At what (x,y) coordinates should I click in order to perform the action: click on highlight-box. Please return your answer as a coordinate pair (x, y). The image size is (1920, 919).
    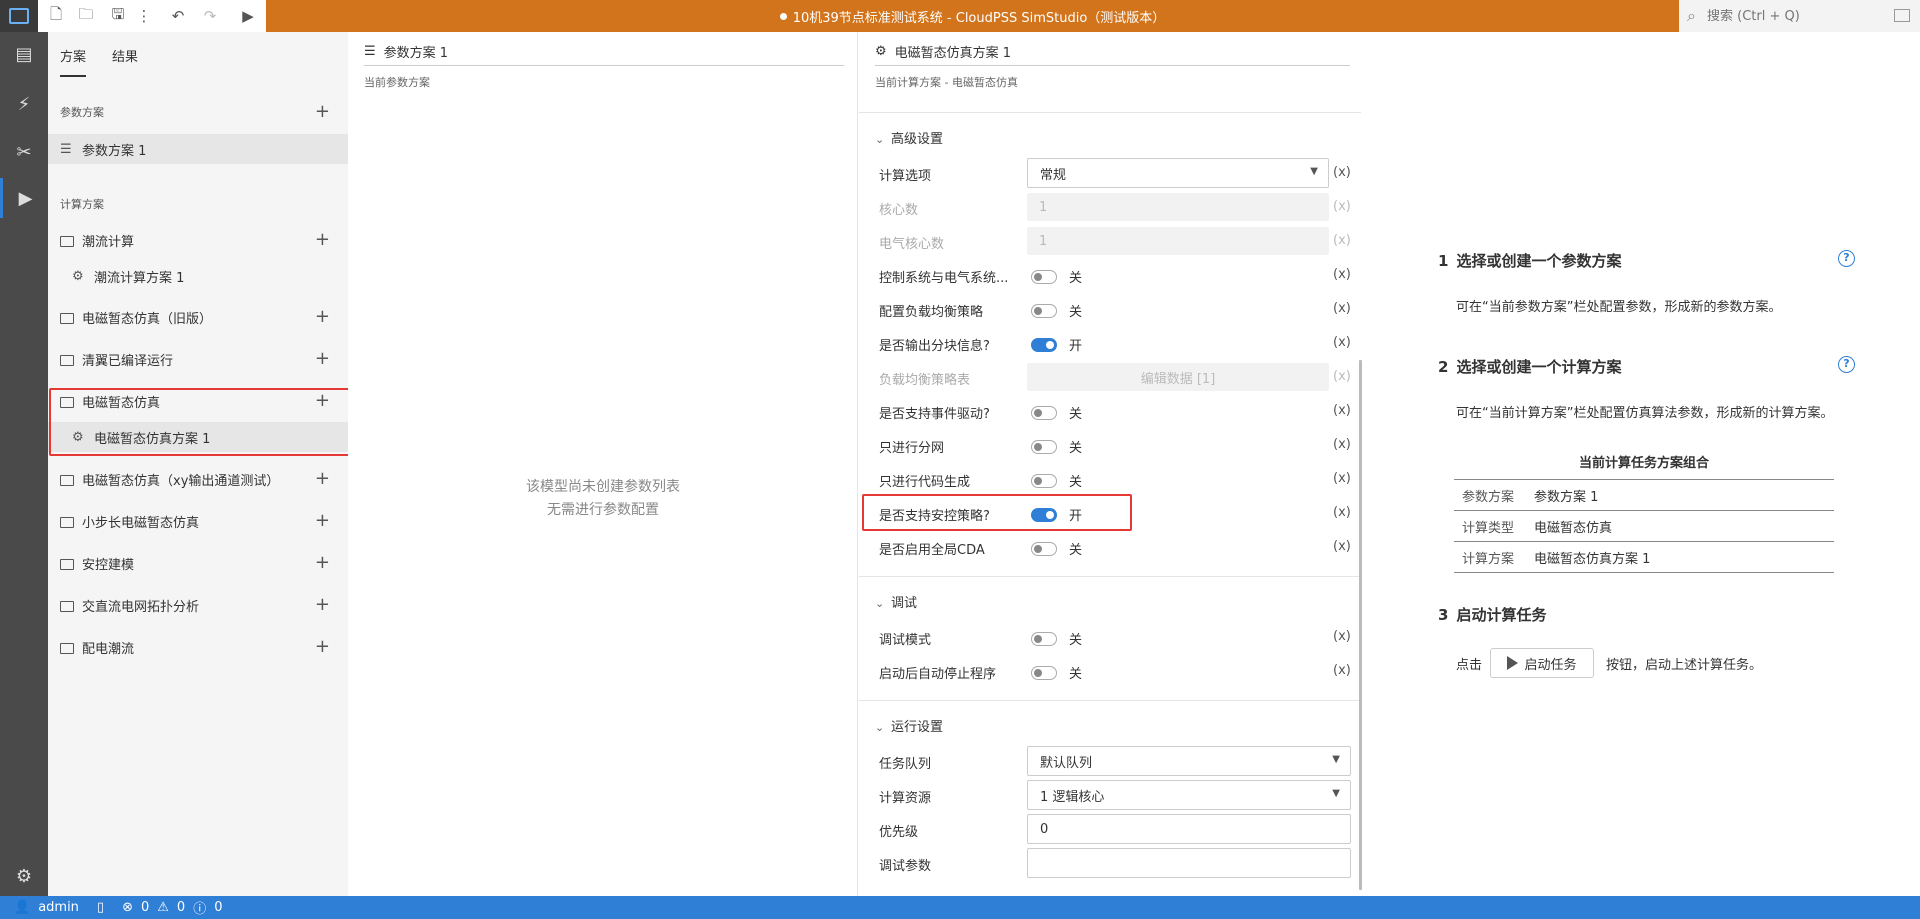
    Looking at the image, I should click on (203, 422).